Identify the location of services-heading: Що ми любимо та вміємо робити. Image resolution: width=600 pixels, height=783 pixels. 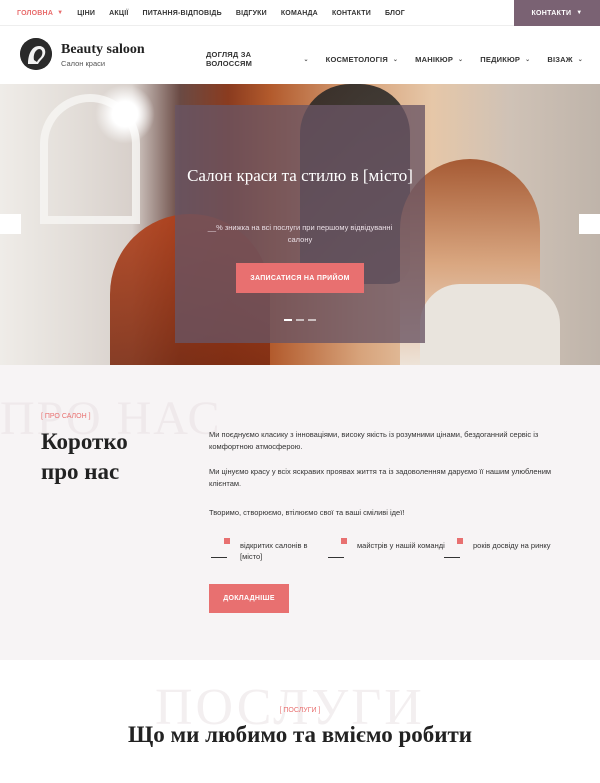
(300, 734).